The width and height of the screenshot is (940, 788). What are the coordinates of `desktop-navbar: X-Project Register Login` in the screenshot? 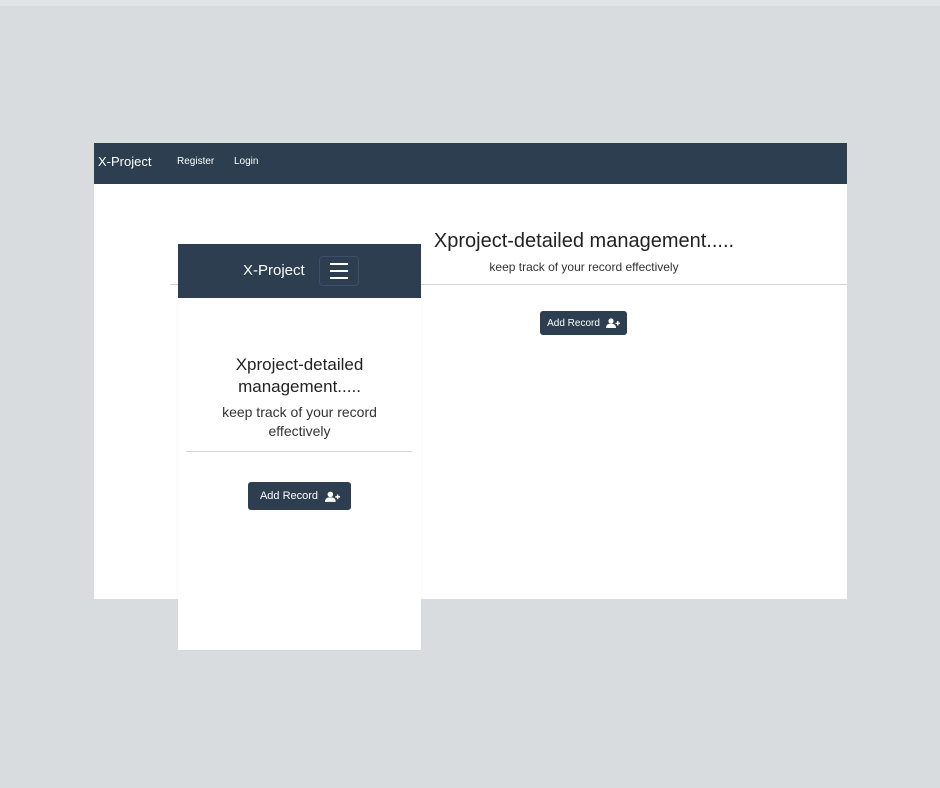 It's located at (470, 163).